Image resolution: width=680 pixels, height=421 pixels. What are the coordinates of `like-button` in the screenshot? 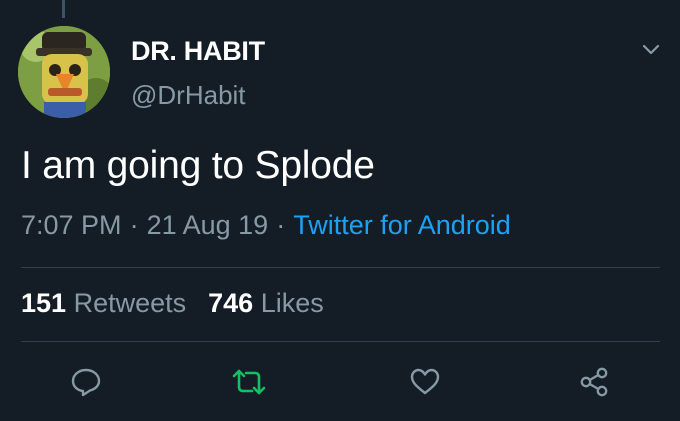 It's located at (425, 382).